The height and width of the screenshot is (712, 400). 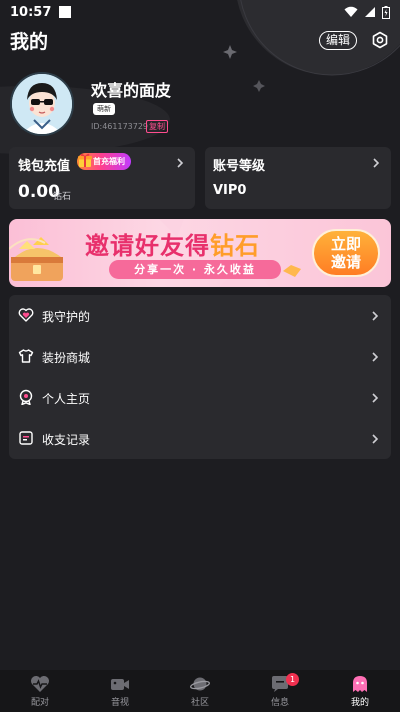 I want to click on message-count-badge: 1, so click(x=292, y=679).